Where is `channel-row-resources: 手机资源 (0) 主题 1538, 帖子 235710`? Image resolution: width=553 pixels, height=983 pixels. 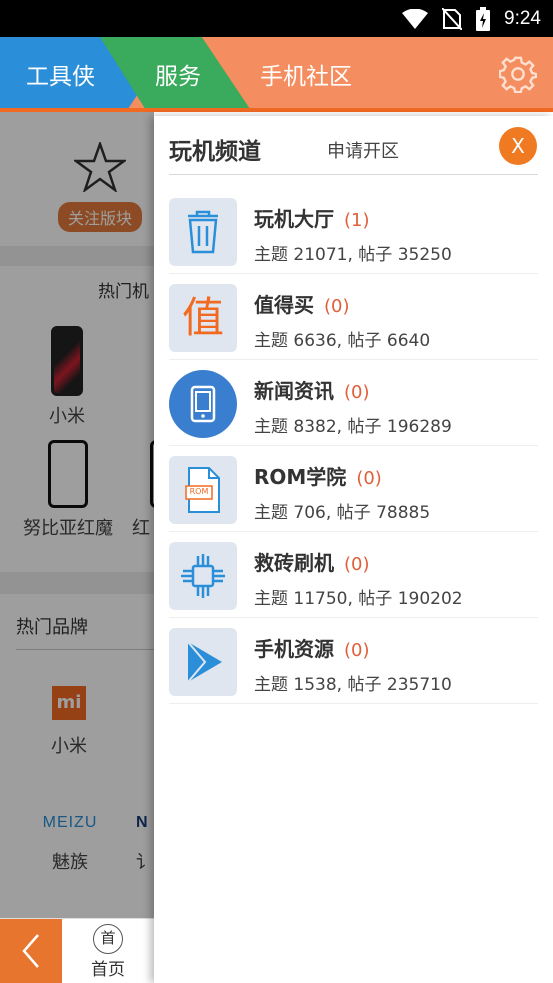 channel-row-resources: 手机资源 (0) 主题 1538, 帖子 235710 is located at coordinates (353, 661).